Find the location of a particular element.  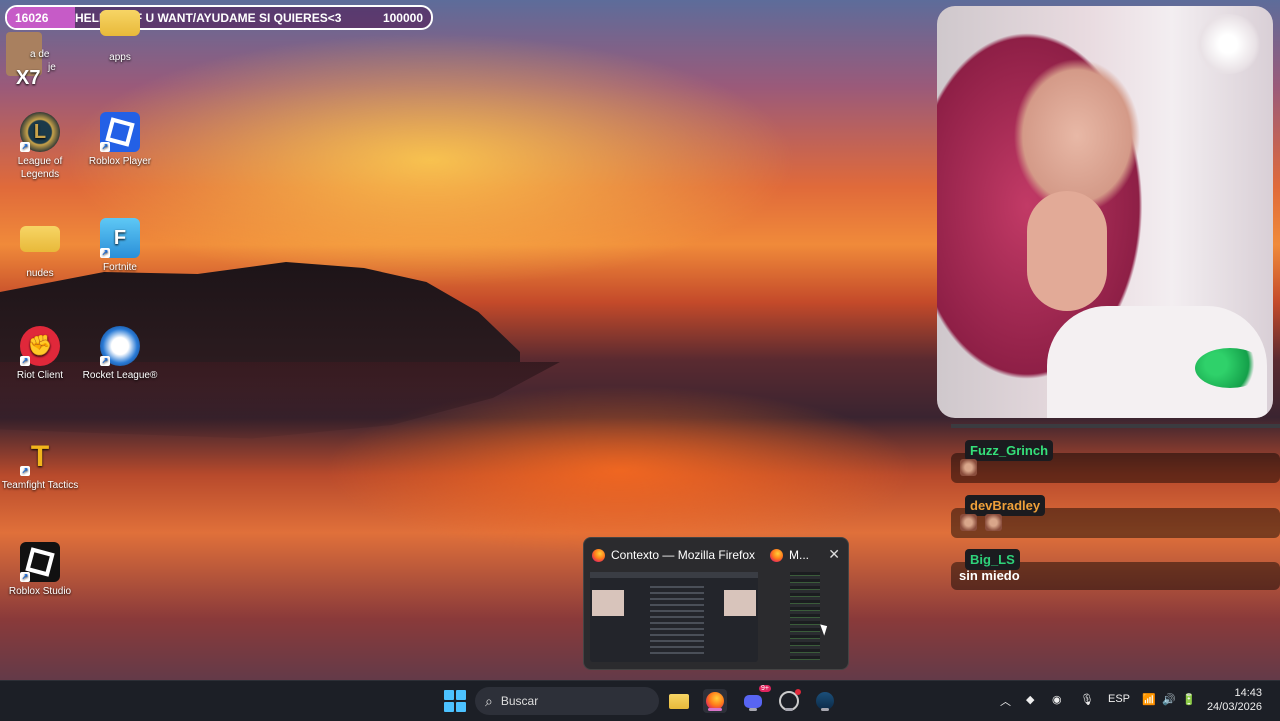

taskbar-clock: 14:43 24/03/2026 is located at coordinates (1234, 700).